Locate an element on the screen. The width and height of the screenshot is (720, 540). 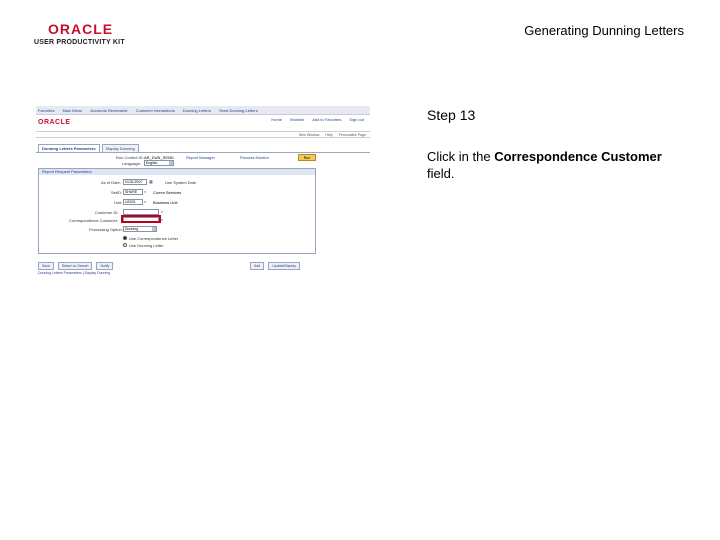
unit-description: Business Unit is located at coordinates (165, 202).